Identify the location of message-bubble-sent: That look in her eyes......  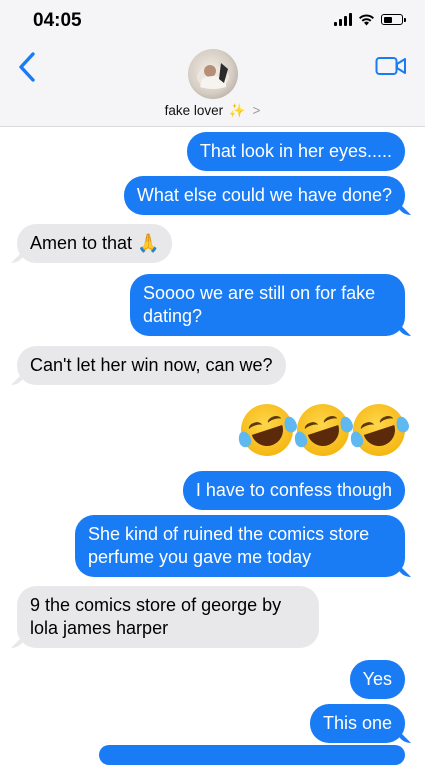
(295, 151).